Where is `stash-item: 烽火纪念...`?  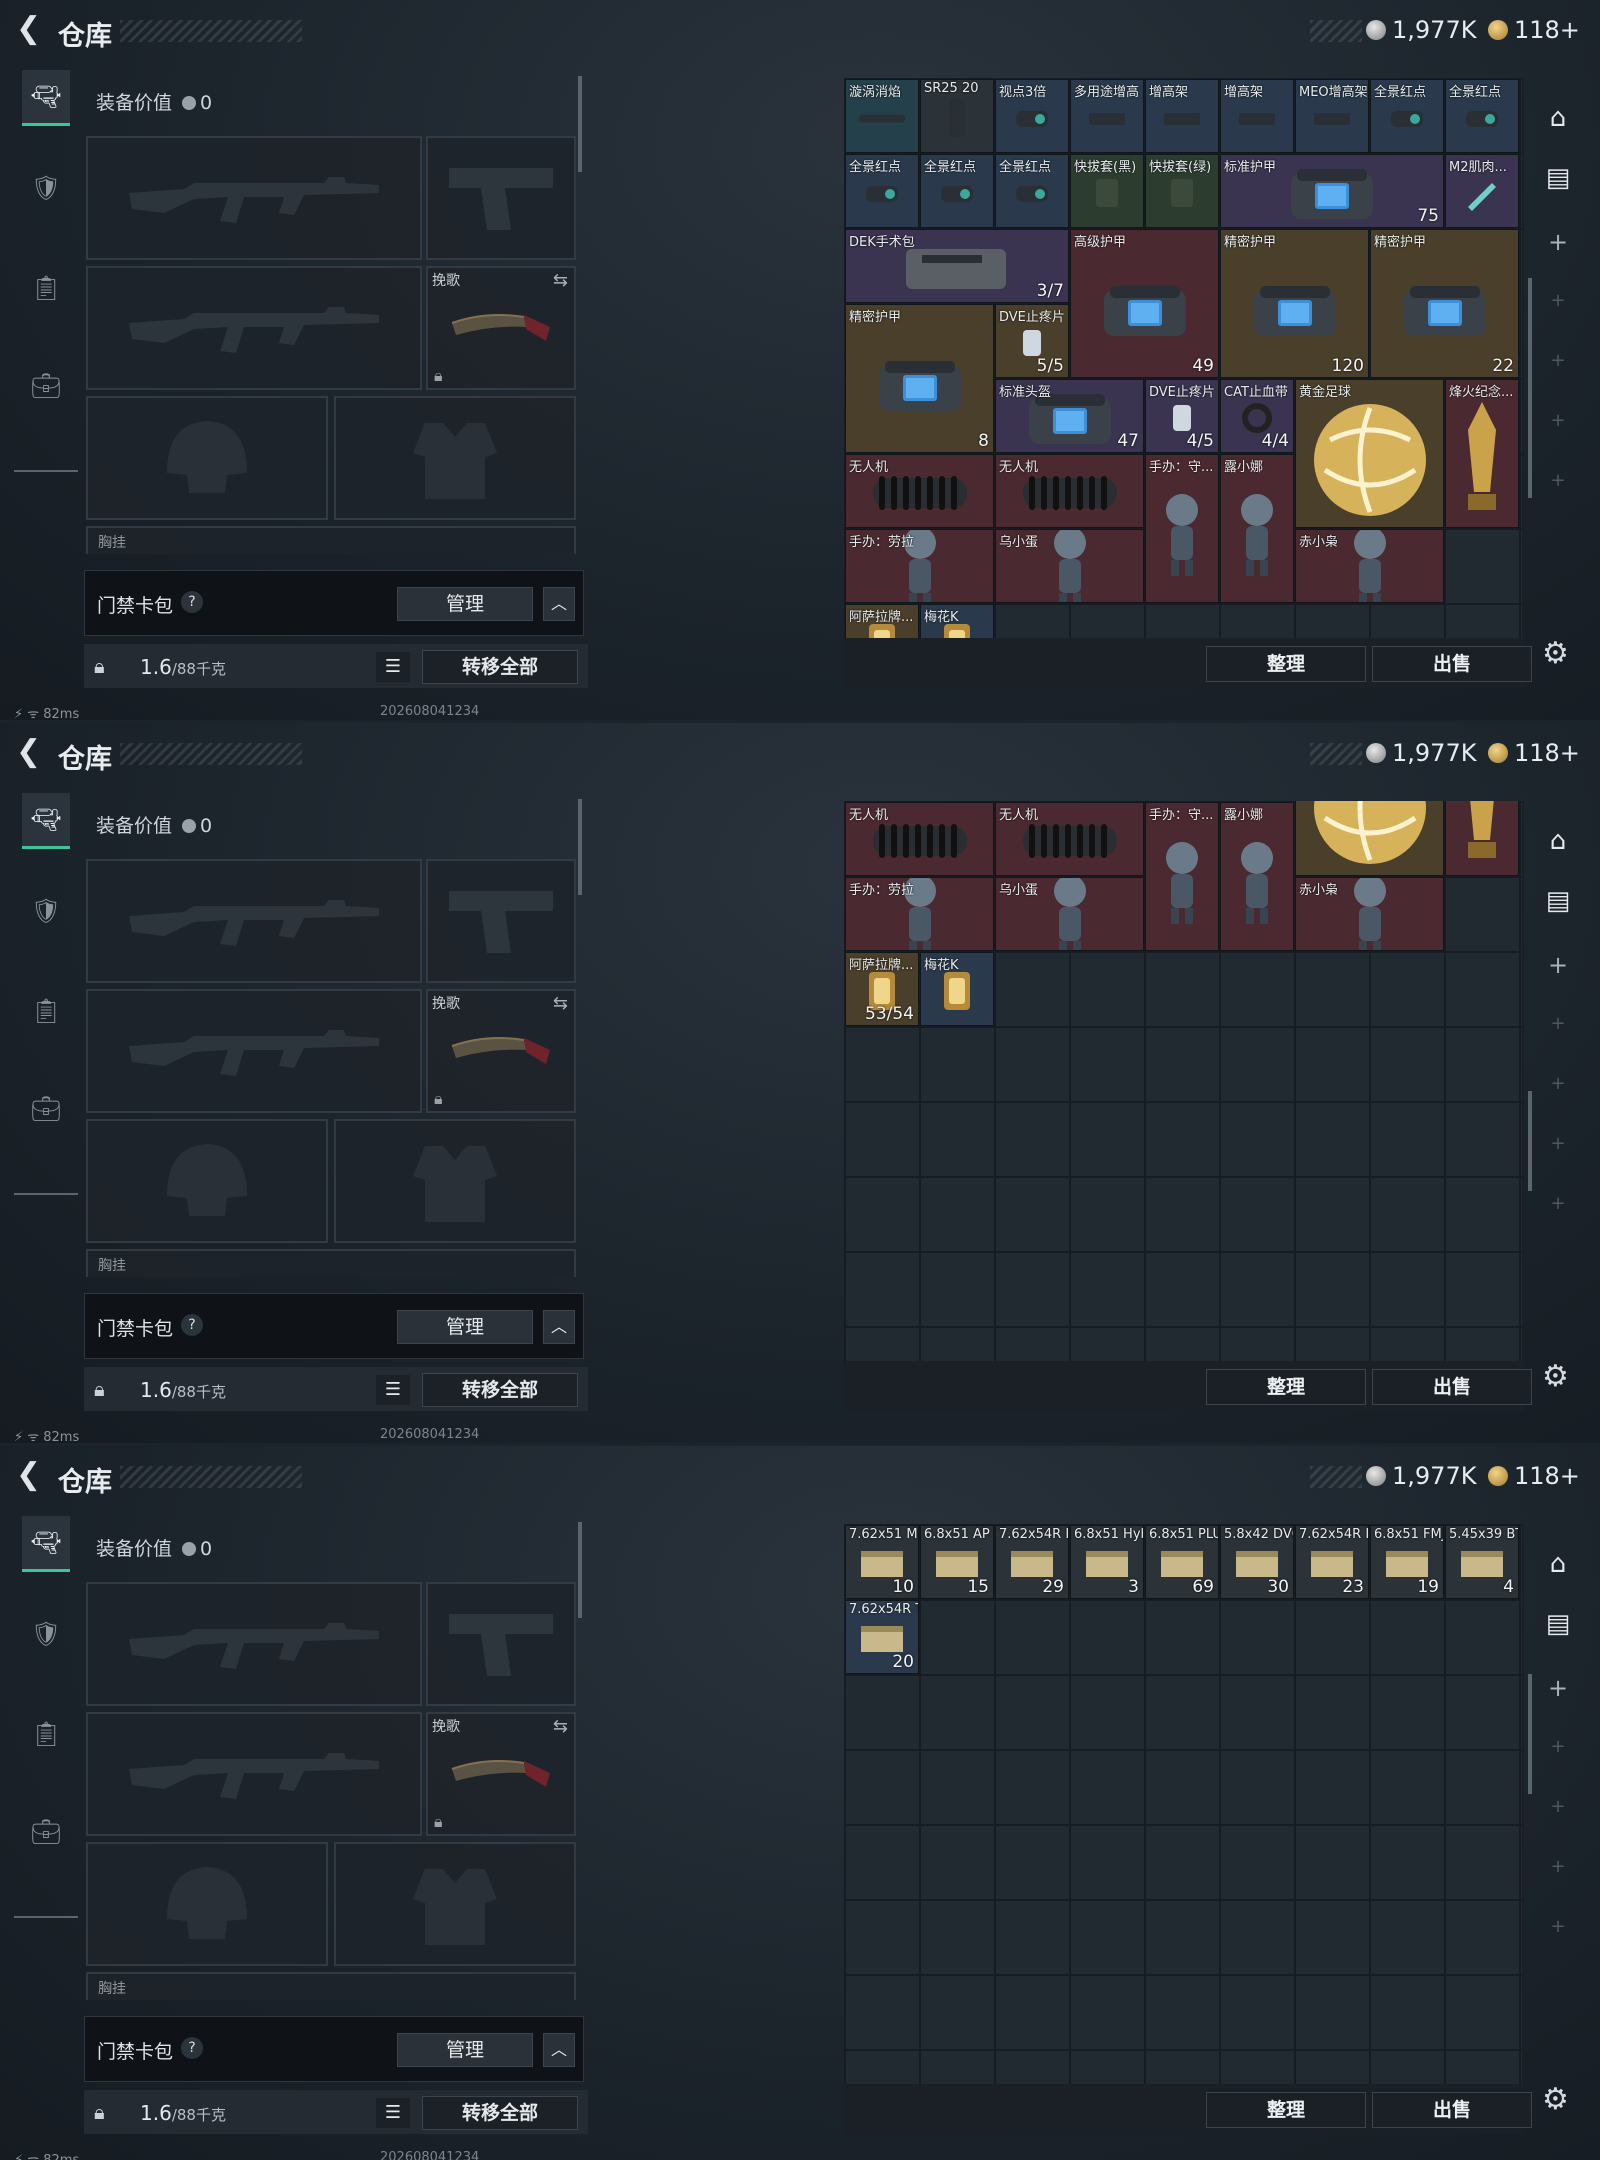 stash-item: 烽火纪念... is located at coordinates (1482, 453).